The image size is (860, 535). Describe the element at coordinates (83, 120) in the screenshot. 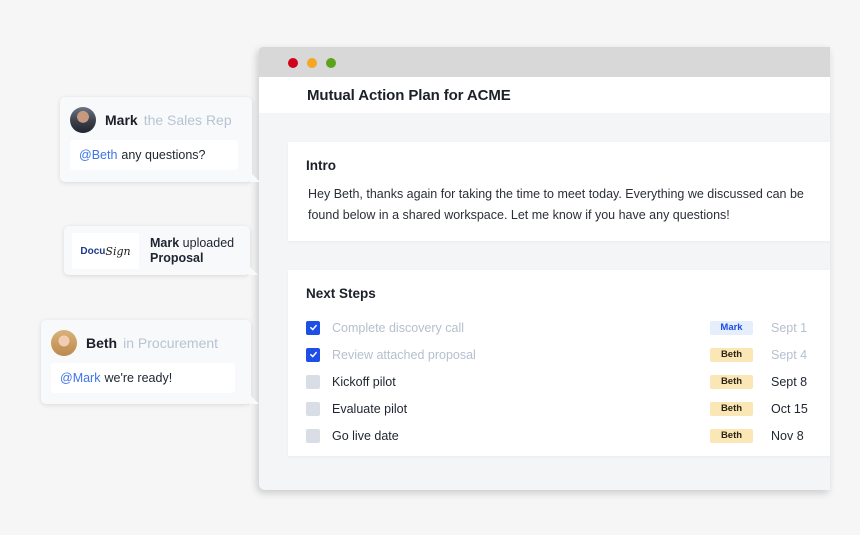

I see `avatar-mark` at that location.